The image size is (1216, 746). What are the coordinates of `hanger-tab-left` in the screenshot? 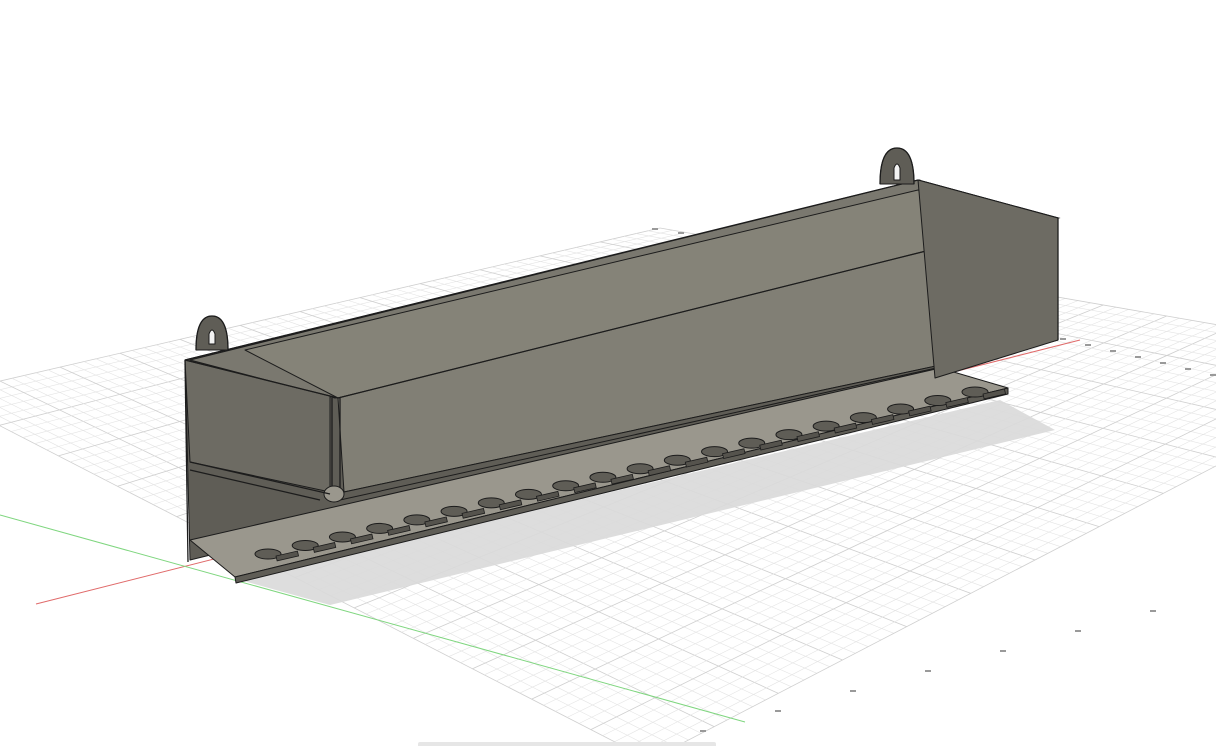 It's located at (212, 333).